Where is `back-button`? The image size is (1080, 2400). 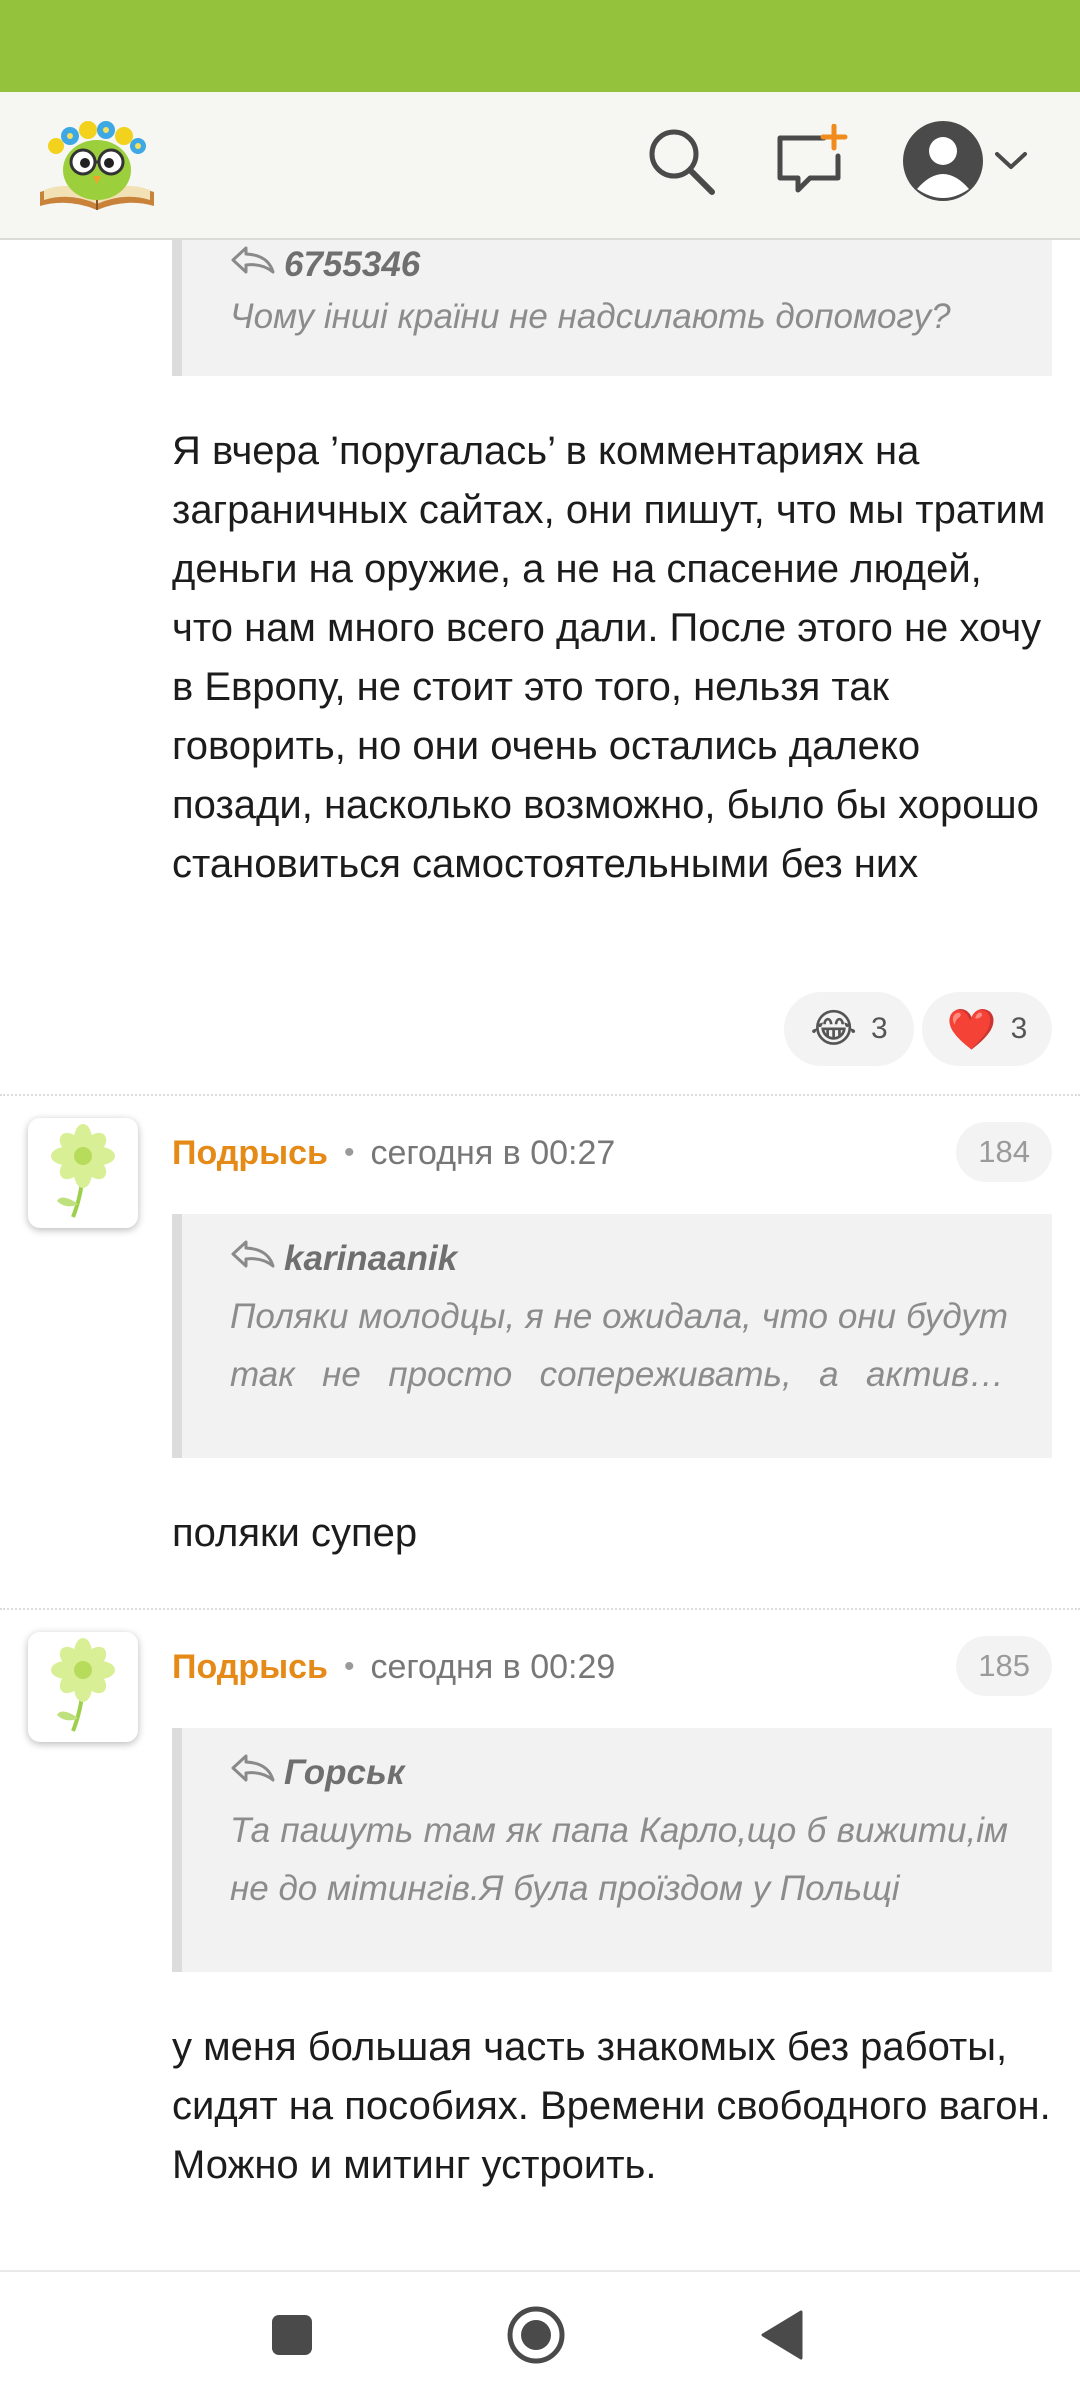
back-button is located at coordinates (782, 2337).